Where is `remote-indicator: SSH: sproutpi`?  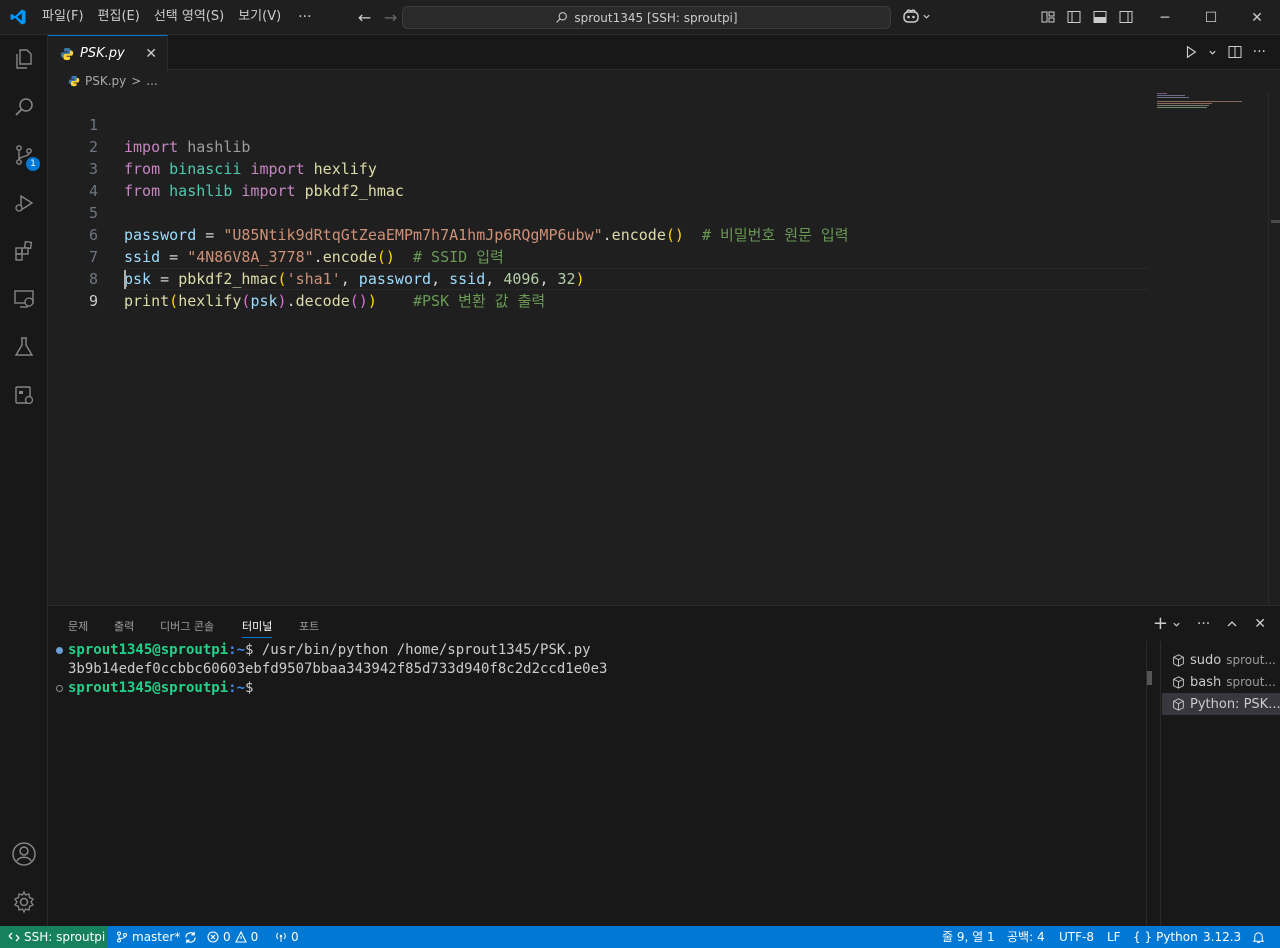 remote-indicator: SSH: sproutpi is located at coordinates (54, 937).